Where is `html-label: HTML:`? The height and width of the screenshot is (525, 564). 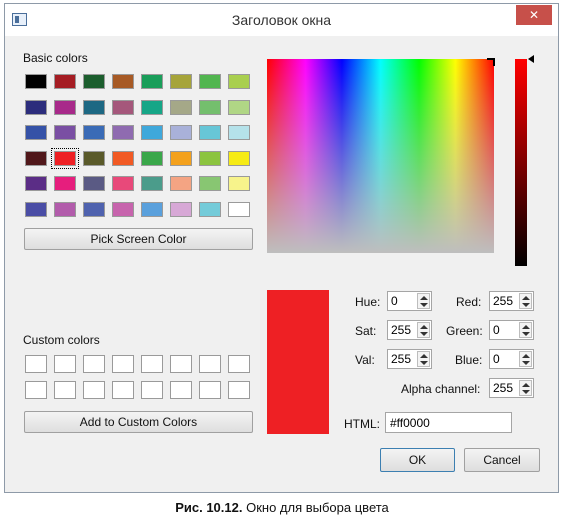
html-label: HTML: is located at coordinates (362, 424).